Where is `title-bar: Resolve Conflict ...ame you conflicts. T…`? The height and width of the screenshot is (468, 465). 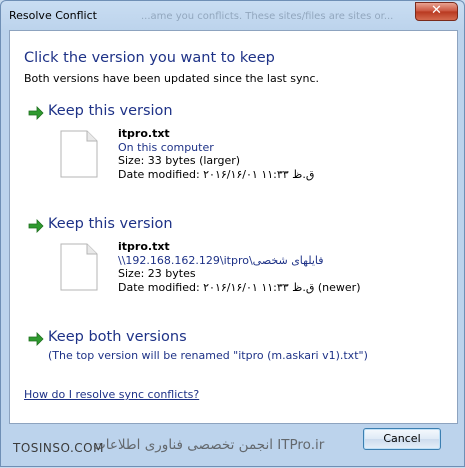 title-bar: Resolve Conflict ...ame you conflicts. T… is located at coordinates (232, 15).